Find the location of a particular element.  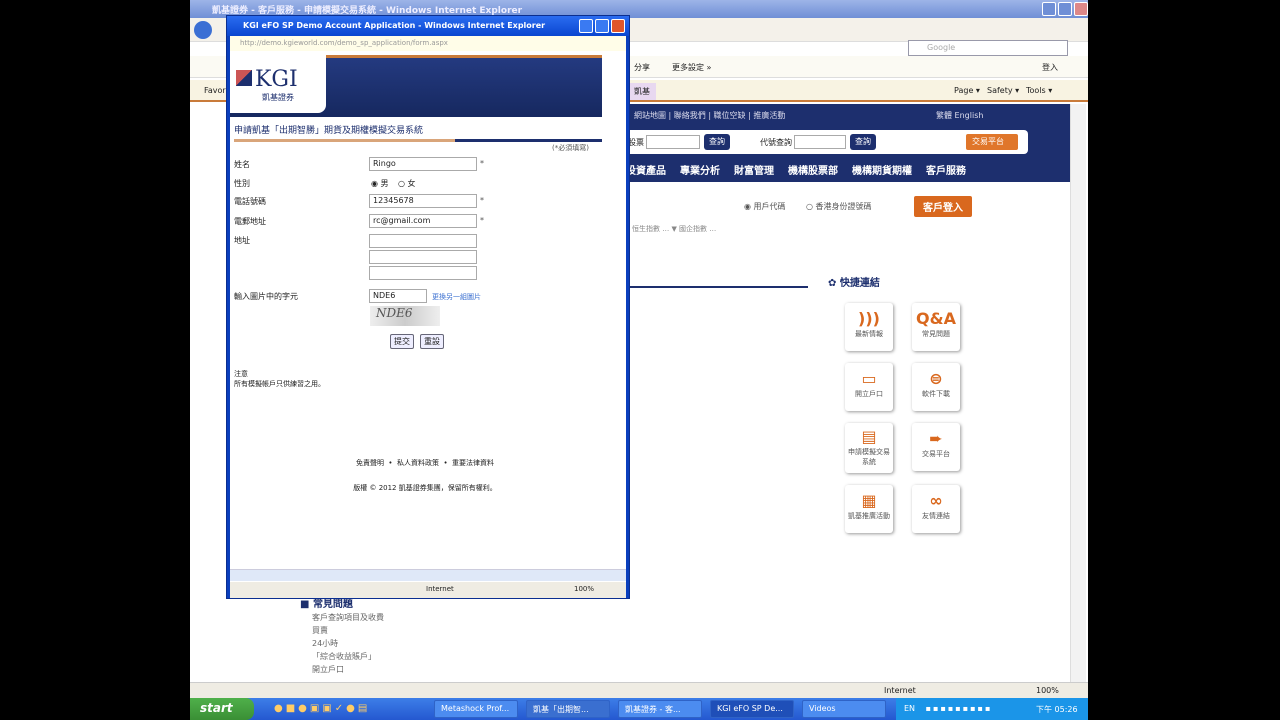

address-input-line2 is located at coordinates (423, 257).